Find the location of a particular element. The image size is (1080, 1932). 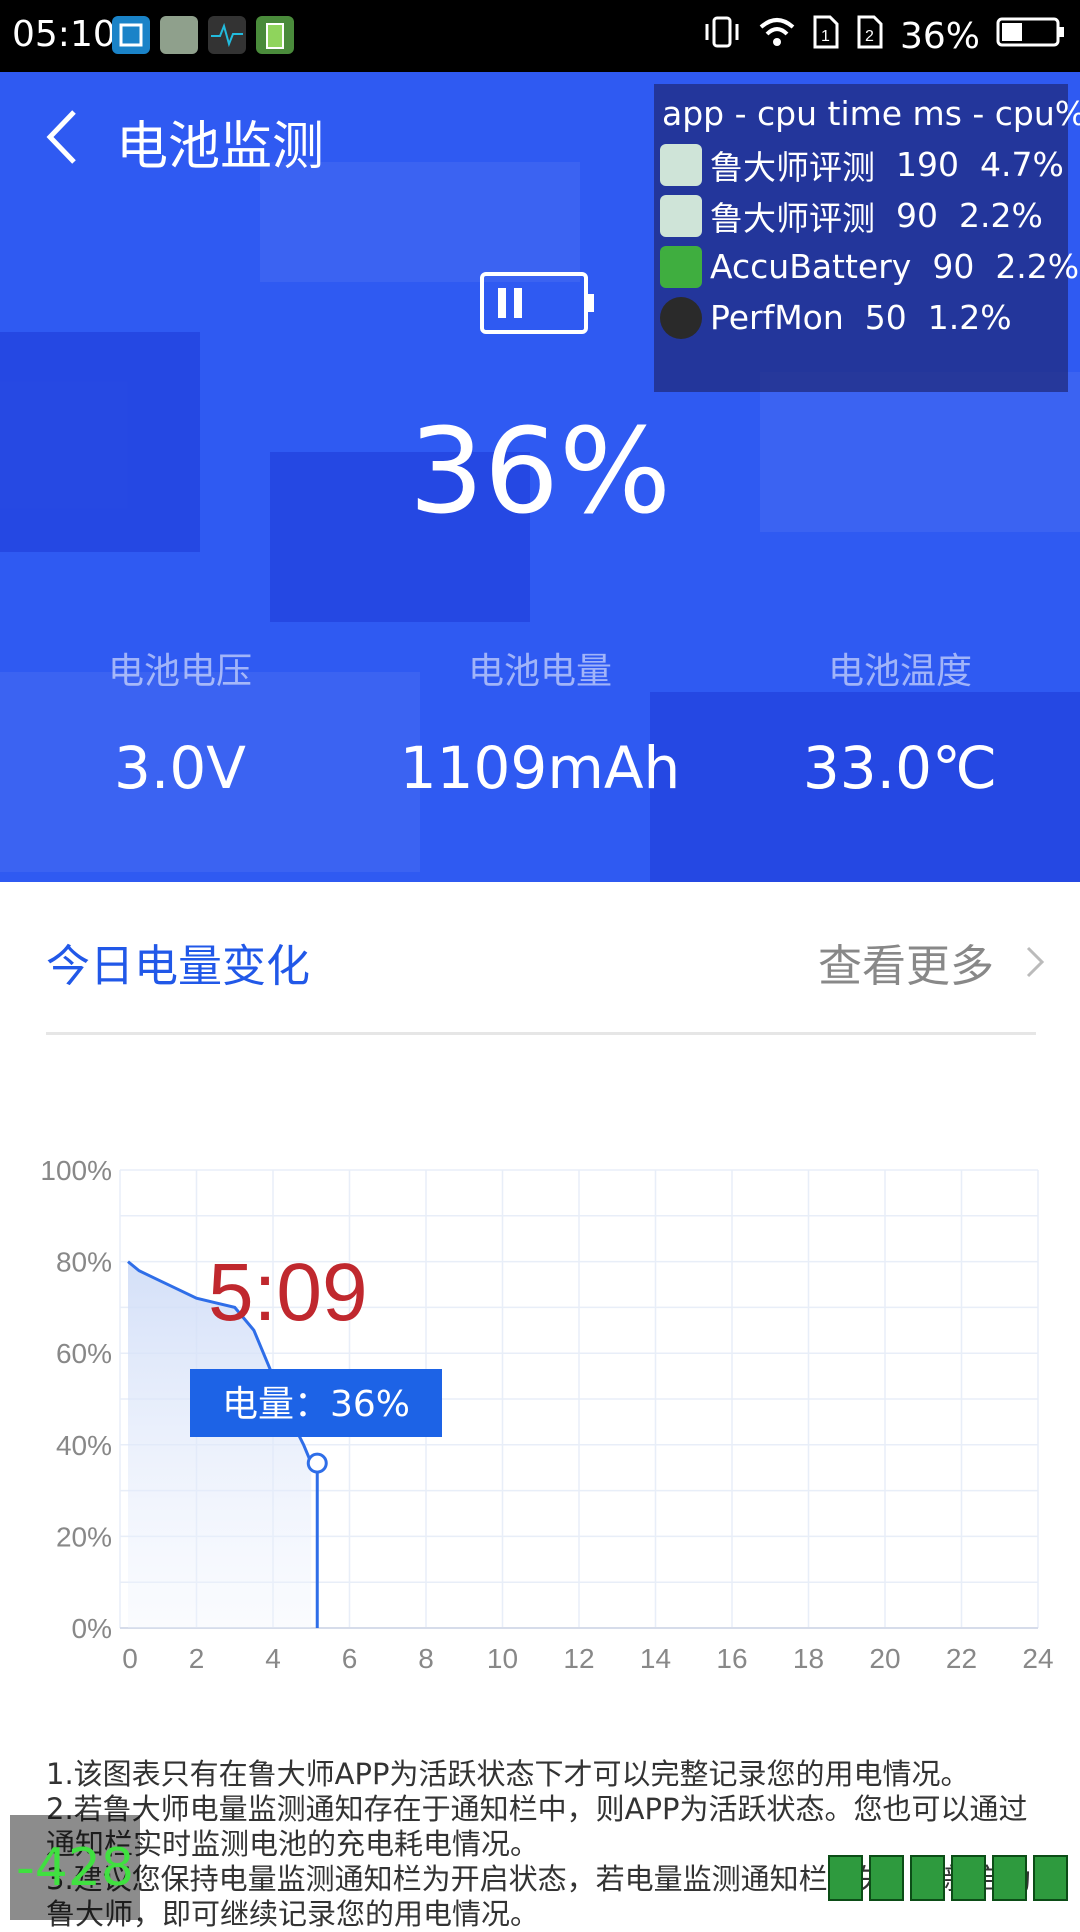

stat-value: 1109mAh is located at coordinates (540, 768).